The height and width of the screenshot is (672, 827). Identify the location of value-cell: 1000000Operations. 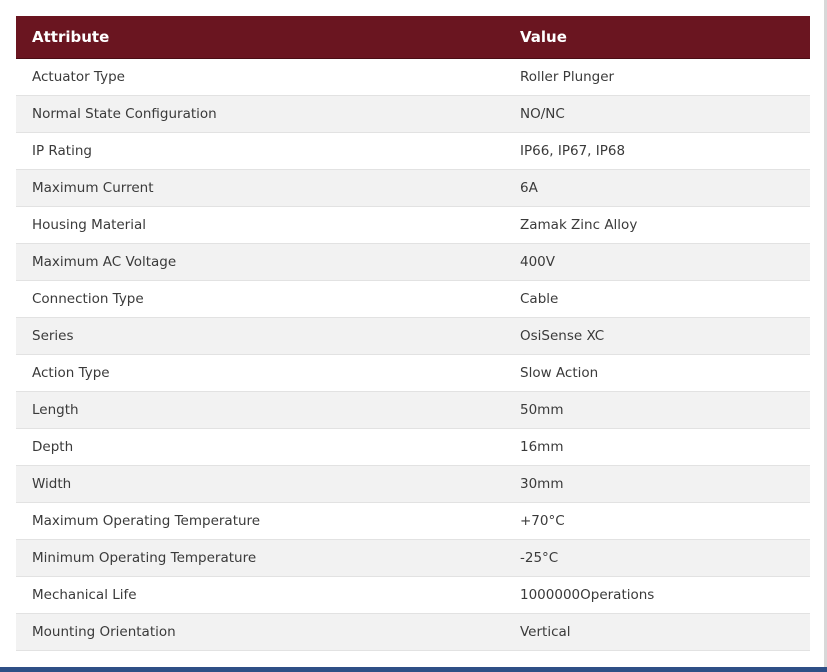
(657, 595).